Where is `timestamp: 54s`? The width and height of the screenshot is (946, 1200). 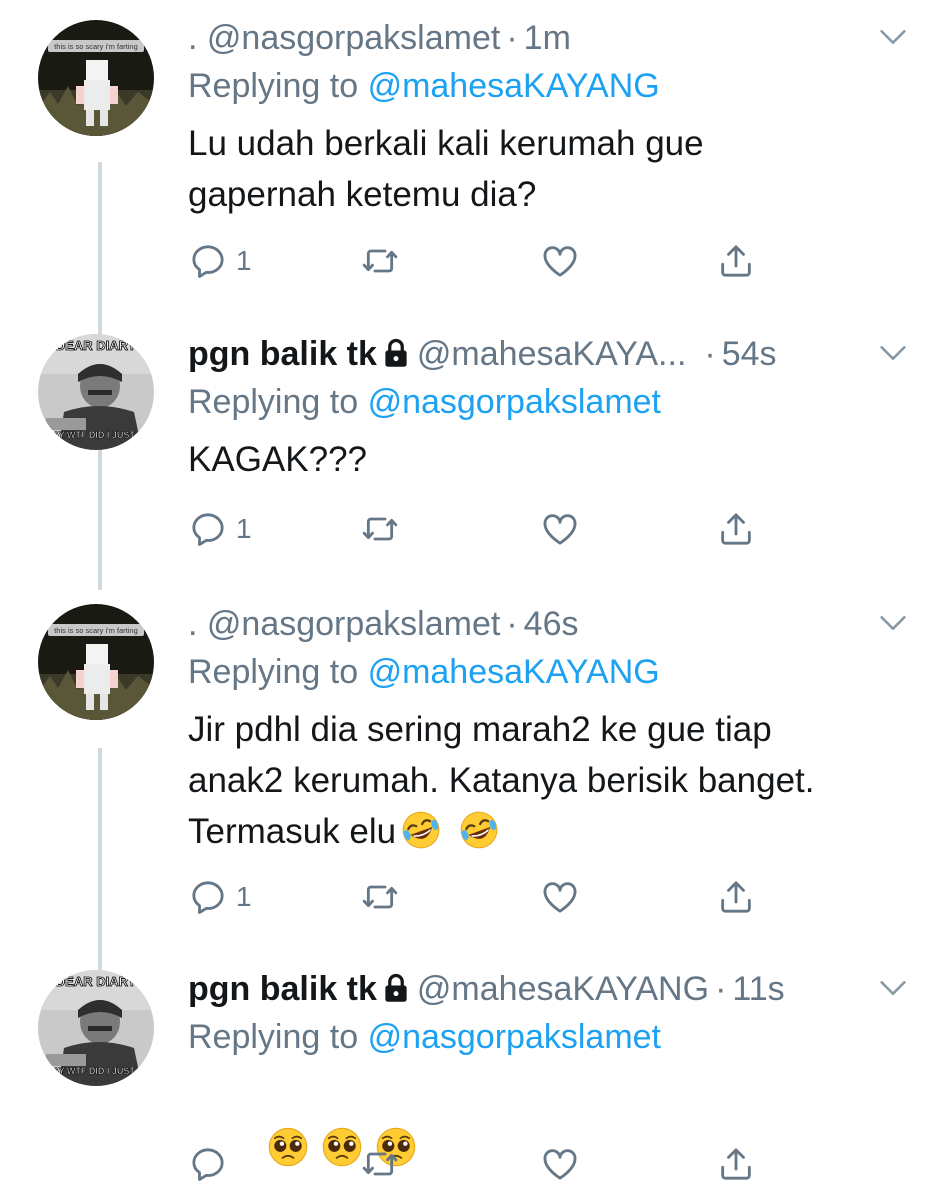
timestamp: 54s is located at coordinates (749, 354).